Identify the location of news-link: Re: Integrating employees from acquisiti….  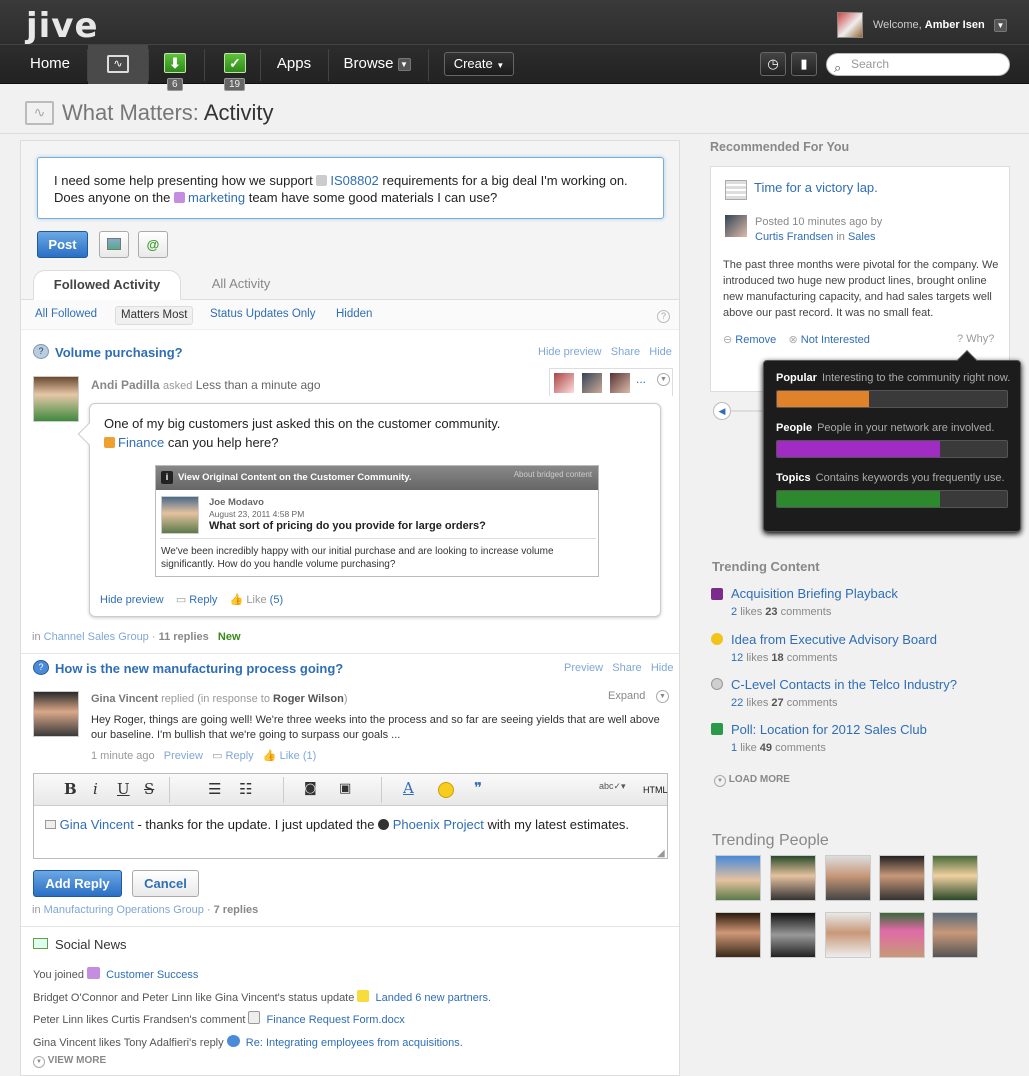
(354, 1043).